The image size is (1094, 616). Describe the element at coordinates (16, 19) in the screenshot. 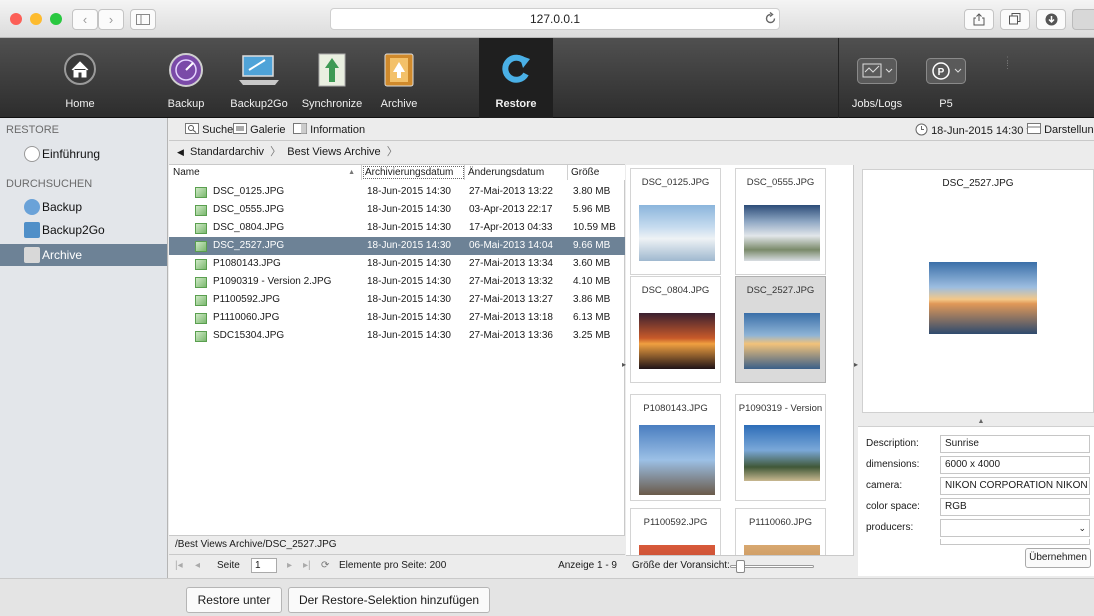

I see `close-window-button` at that location.